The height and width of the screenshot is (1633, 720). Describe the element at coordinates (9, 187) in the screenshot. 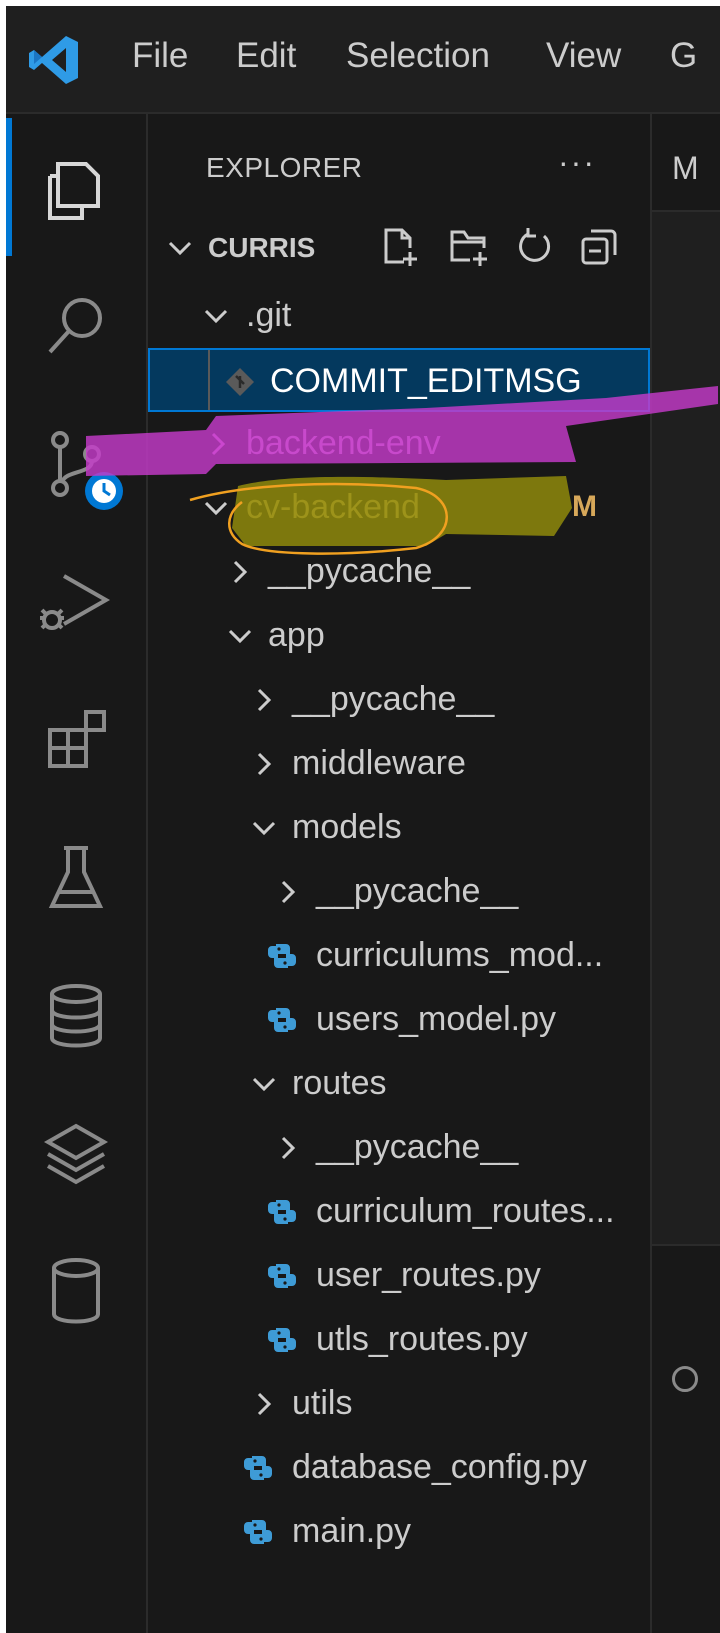

I see `active-indicator` at that location.